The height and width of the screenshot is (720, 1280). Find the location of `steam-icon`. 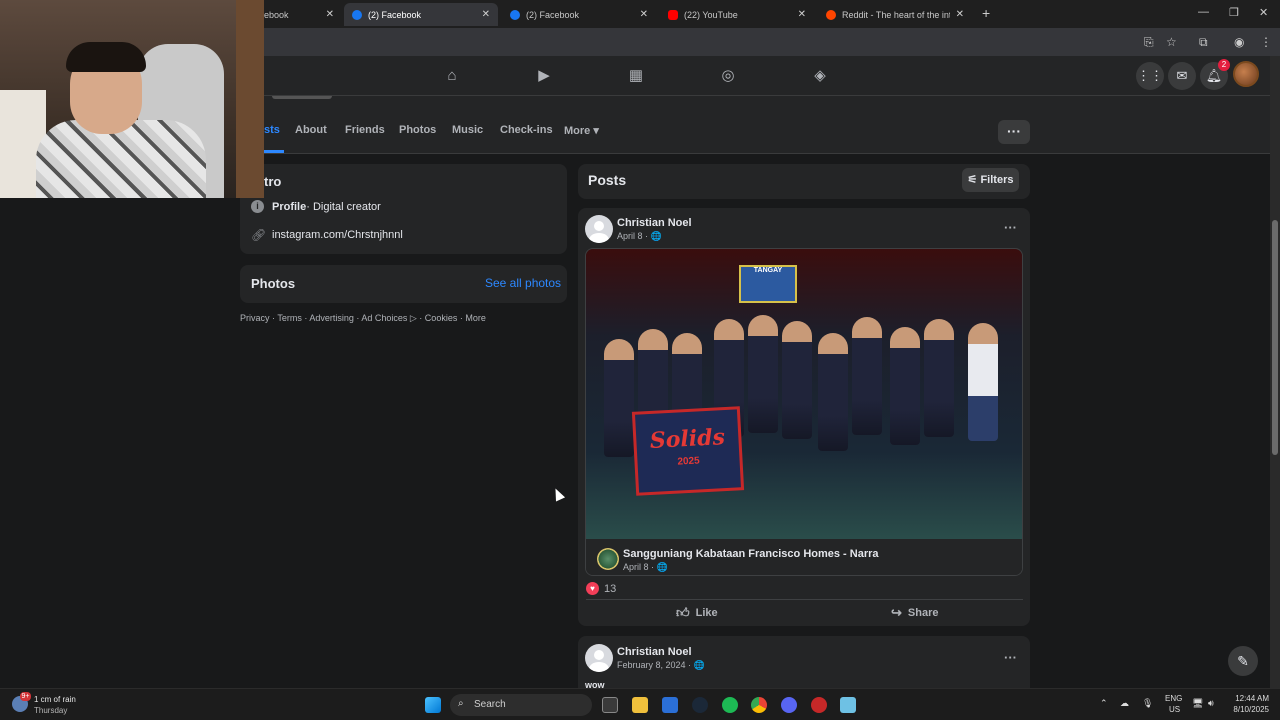

steam-icon is located at coordinates (700, 705).